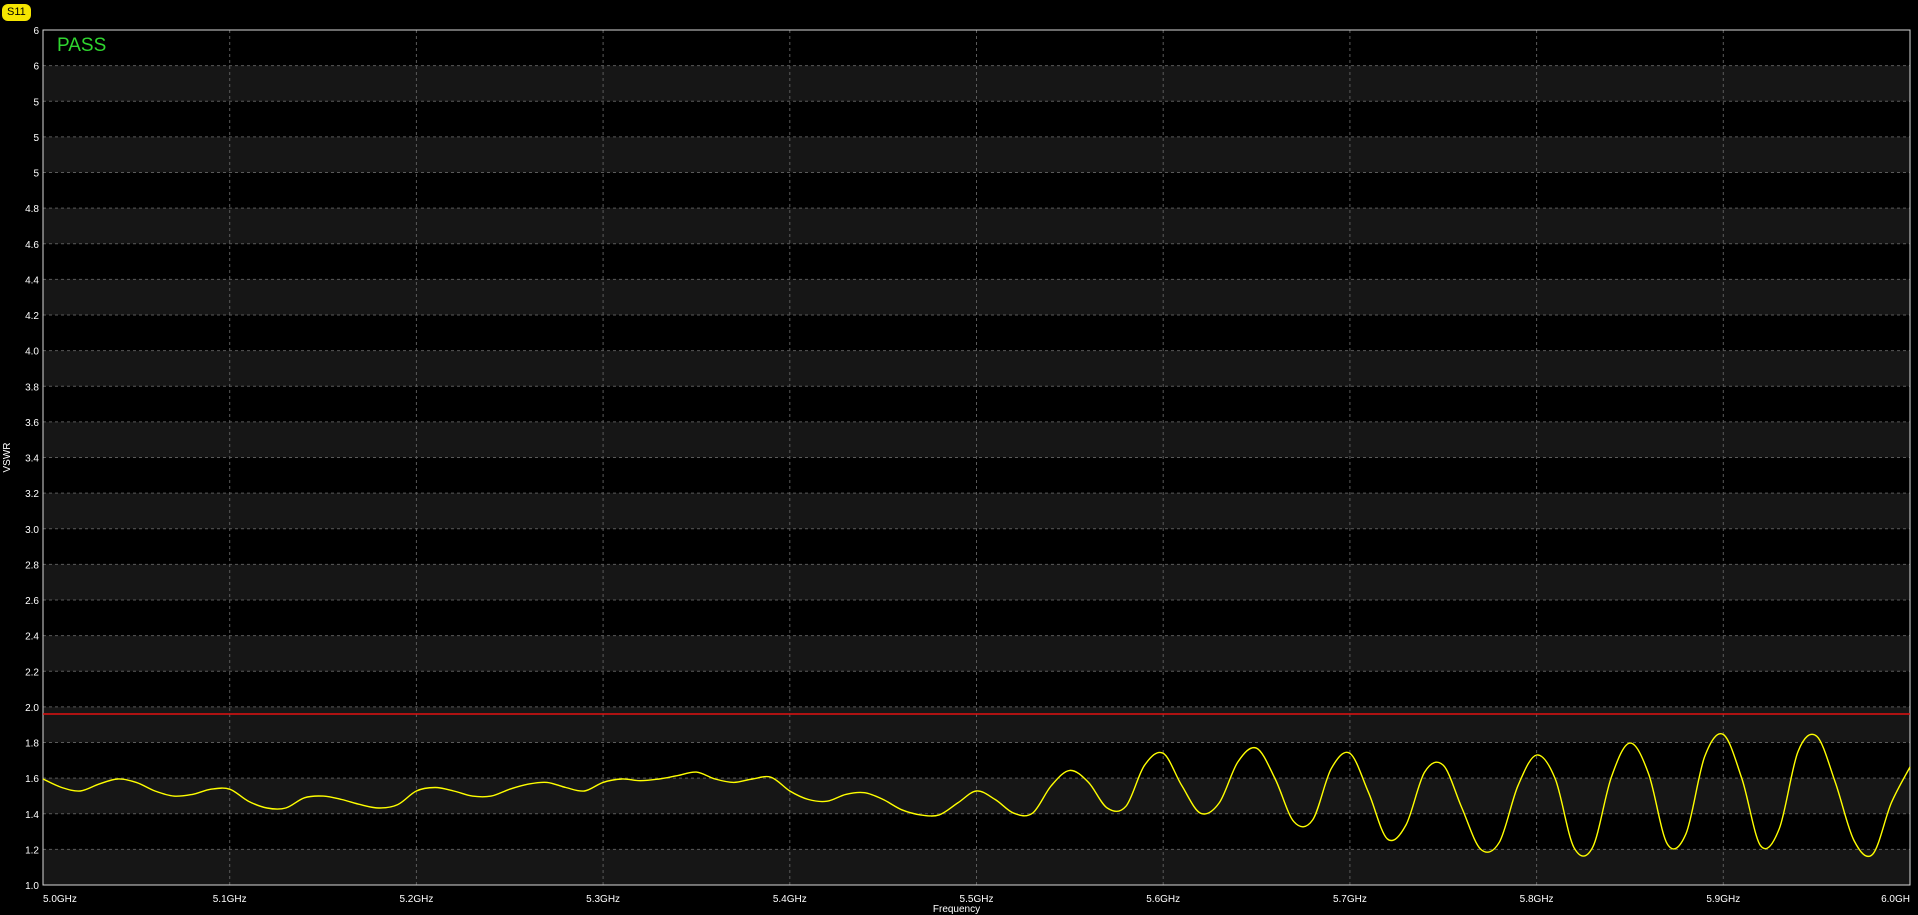  I want to click on x-tick-label: 5.9GHz, so click(1723, 899).